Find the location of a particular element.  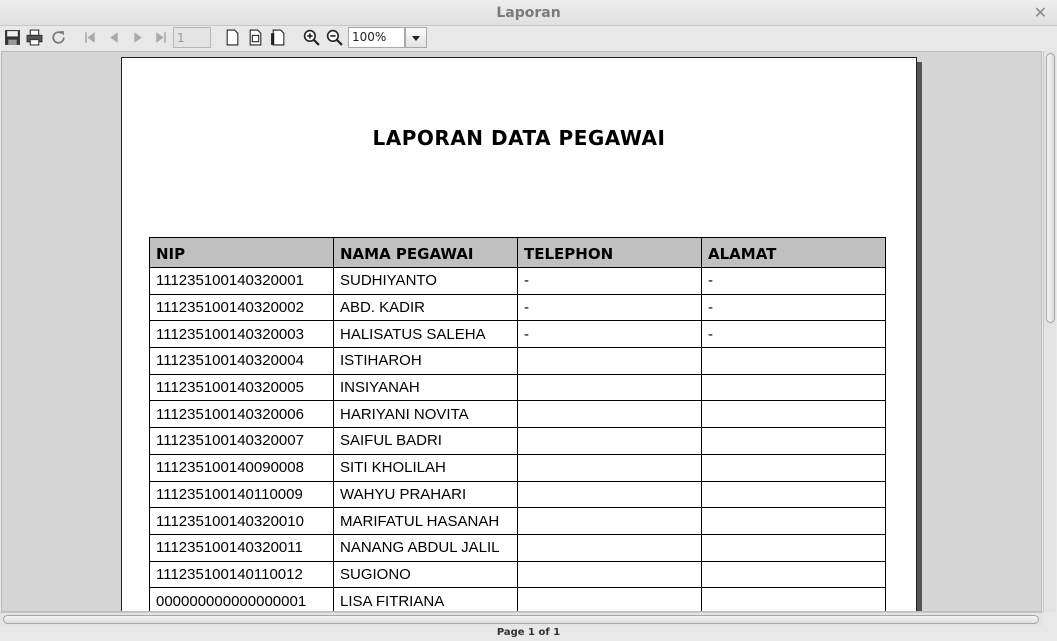

table-row: 111235100140110012 SUGIONO is located at coordinates (517, 574).